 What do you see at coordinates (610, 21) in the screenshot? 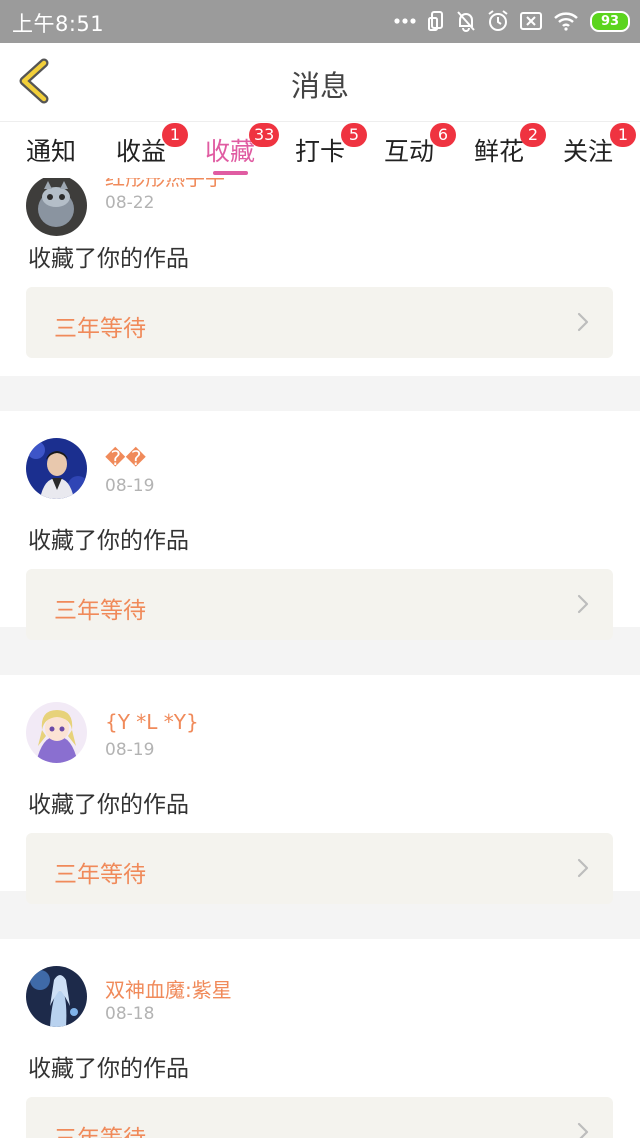
I see `battery-icon: 93` at bounding box center [610, 21].